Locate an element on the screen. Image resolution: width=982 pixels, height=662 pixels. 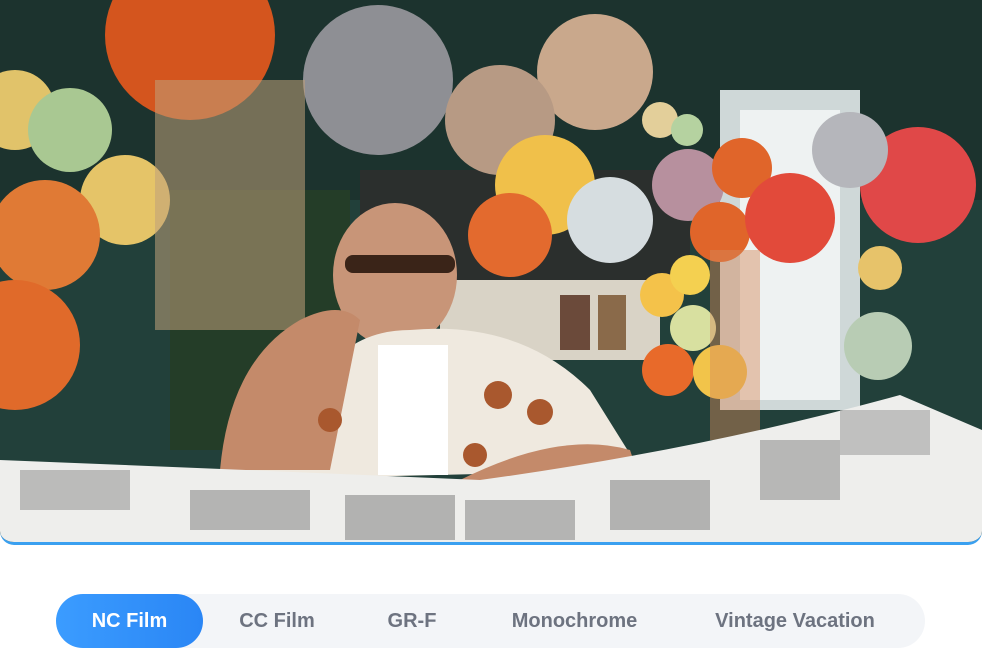
tab-monochrome: Monochrome is located at coordinates (574, 621).